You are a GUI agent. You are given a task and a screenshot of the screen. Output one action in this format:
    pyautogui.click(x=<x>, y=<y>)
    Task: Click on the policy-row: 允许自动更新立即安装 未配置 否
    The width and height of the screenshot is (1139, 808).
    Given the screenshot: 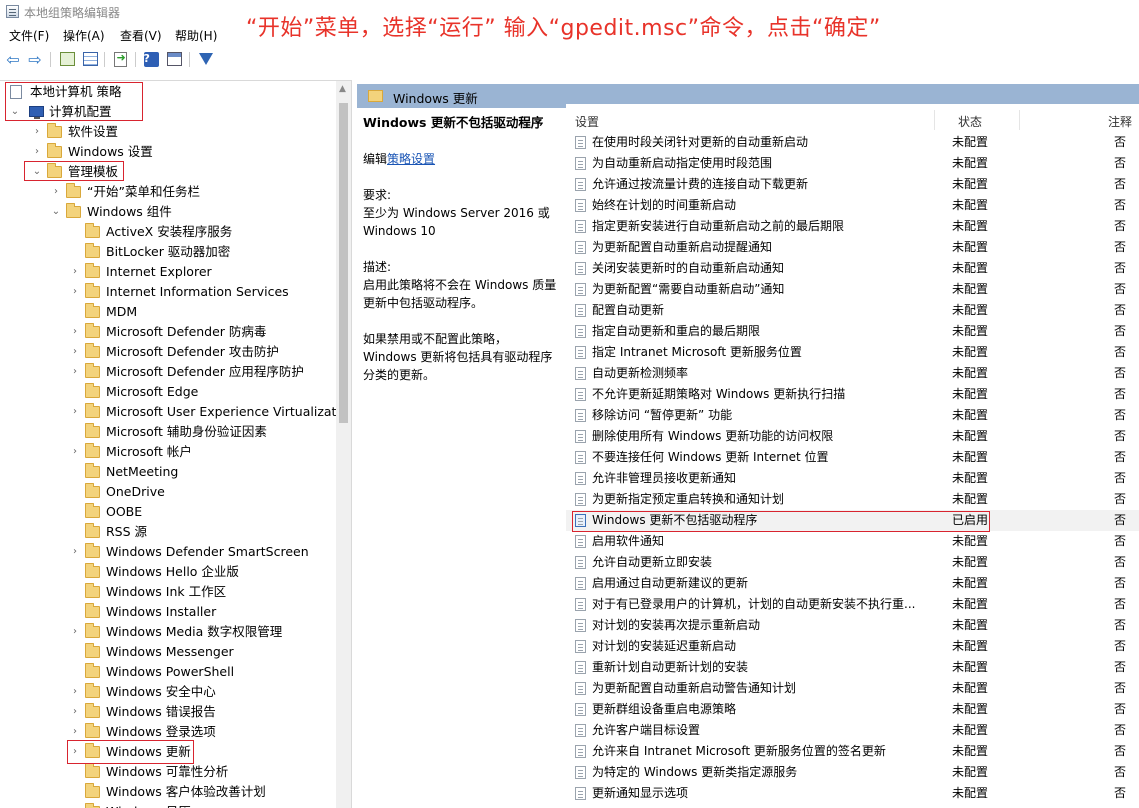 What is the action you would take?
    pyautogui.click(x=852, y=562)
    